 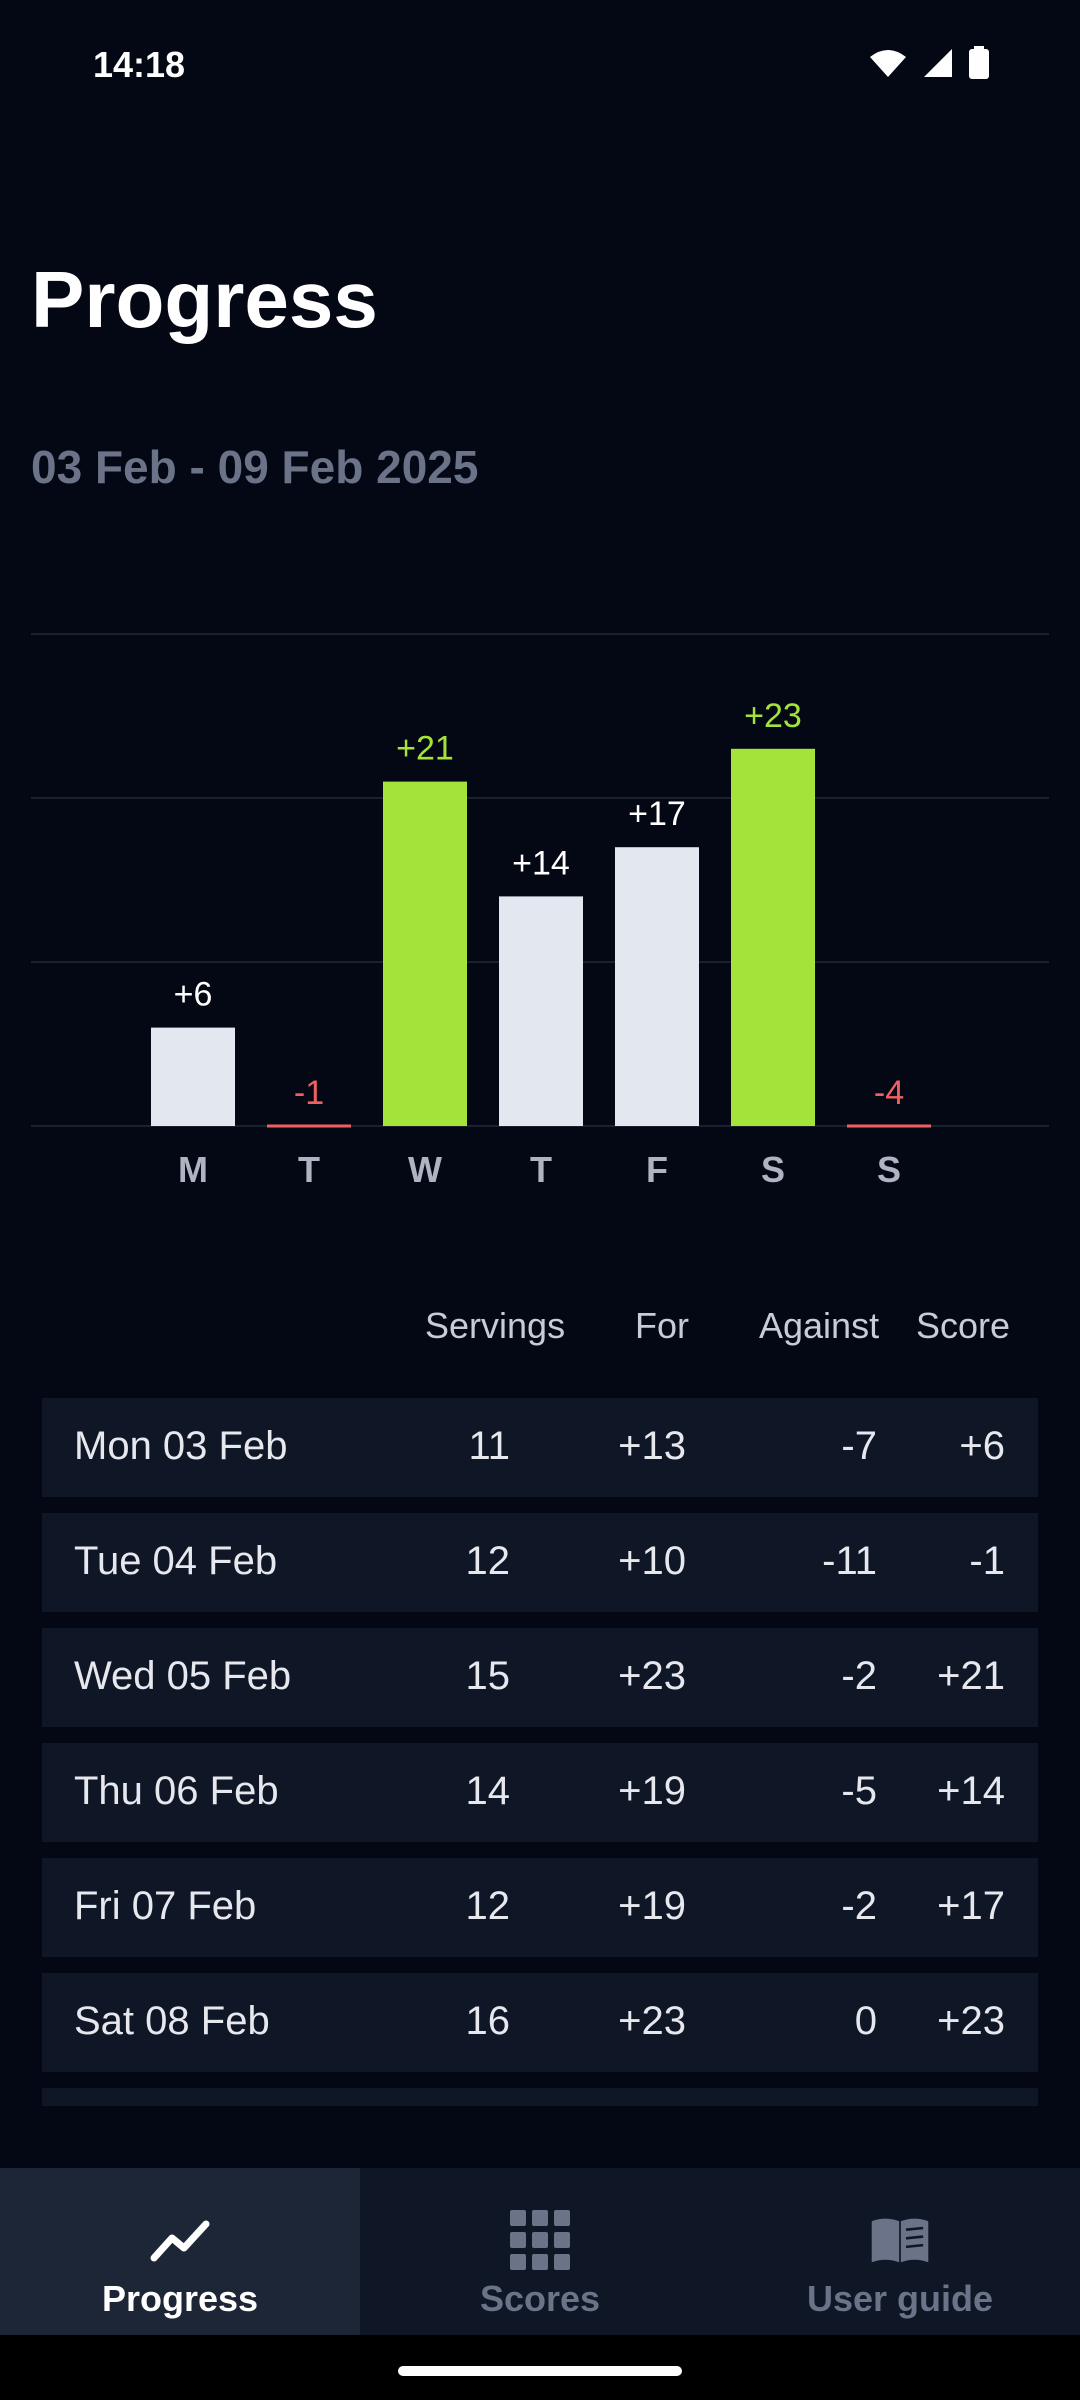 I want to click on status-bar: 14:18, so click(x=540, y=65).